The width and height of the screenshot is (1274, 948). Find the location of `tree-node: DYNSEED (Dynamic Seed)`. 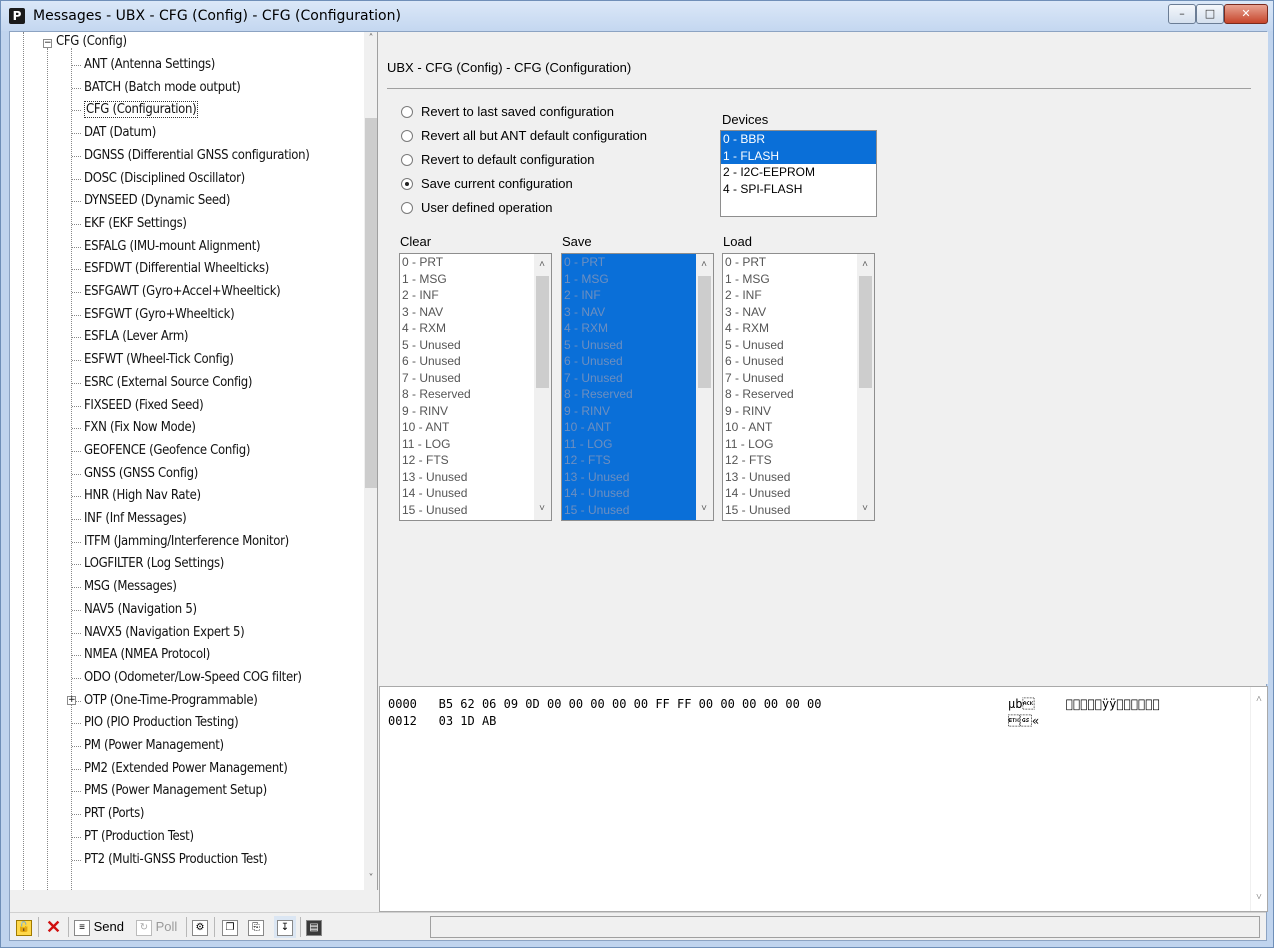

tree-node: DYNSEED (Dynamic Seed) is located at coordinates (157, 201).